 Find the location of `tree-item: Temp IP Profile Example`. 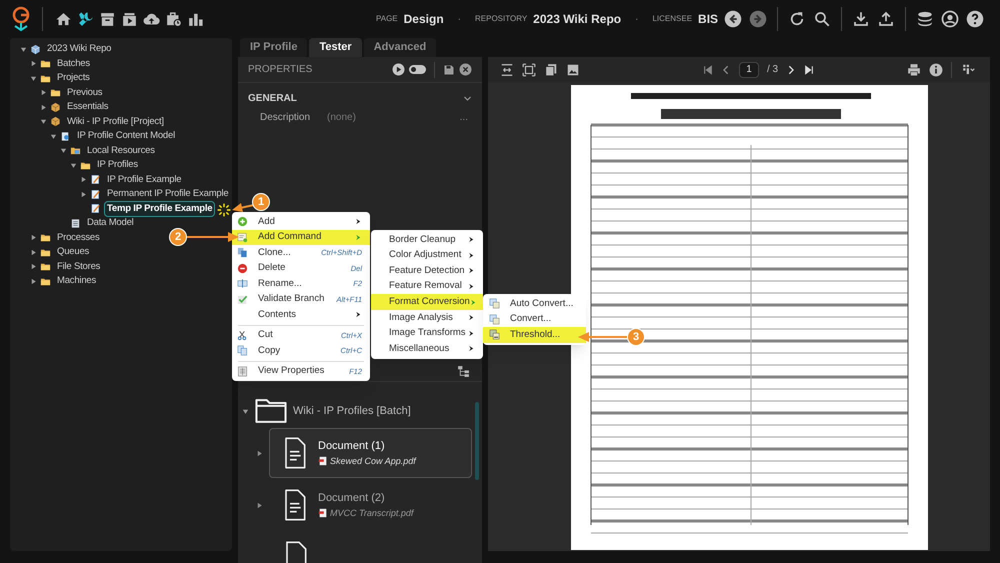

tree-item: Temp IP Profile Example is located at coordinates (160, 208).